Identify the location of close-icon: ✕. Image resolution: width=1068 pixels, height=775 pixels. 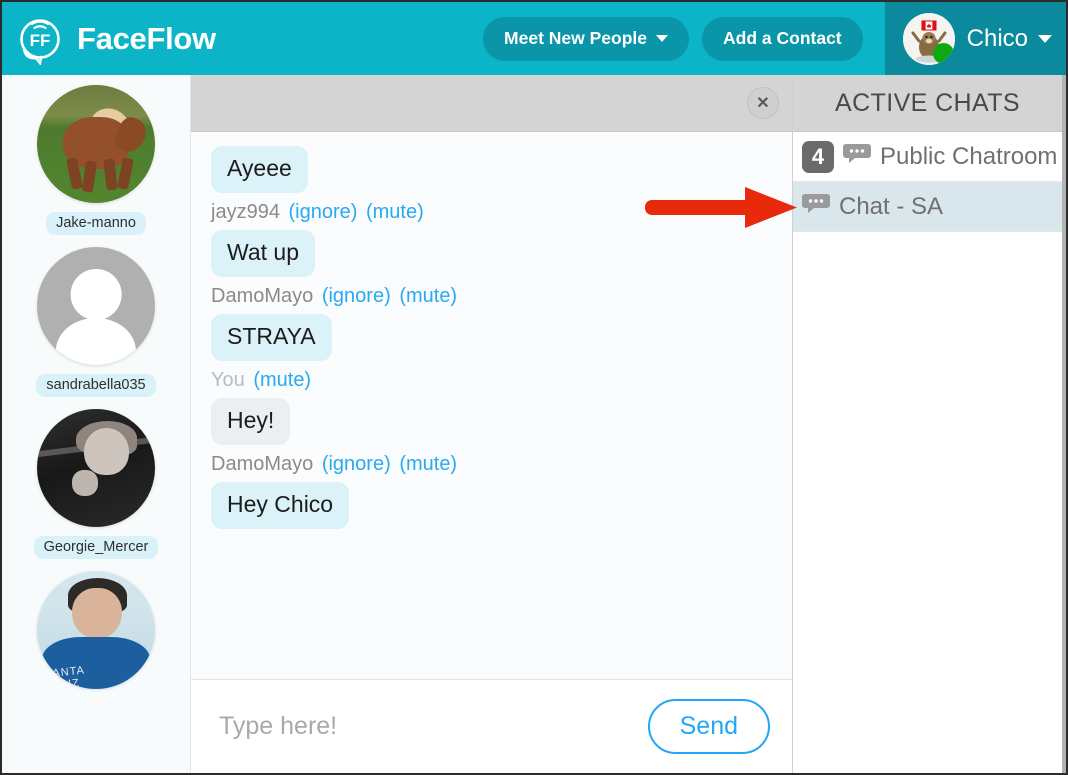
(763, 103).